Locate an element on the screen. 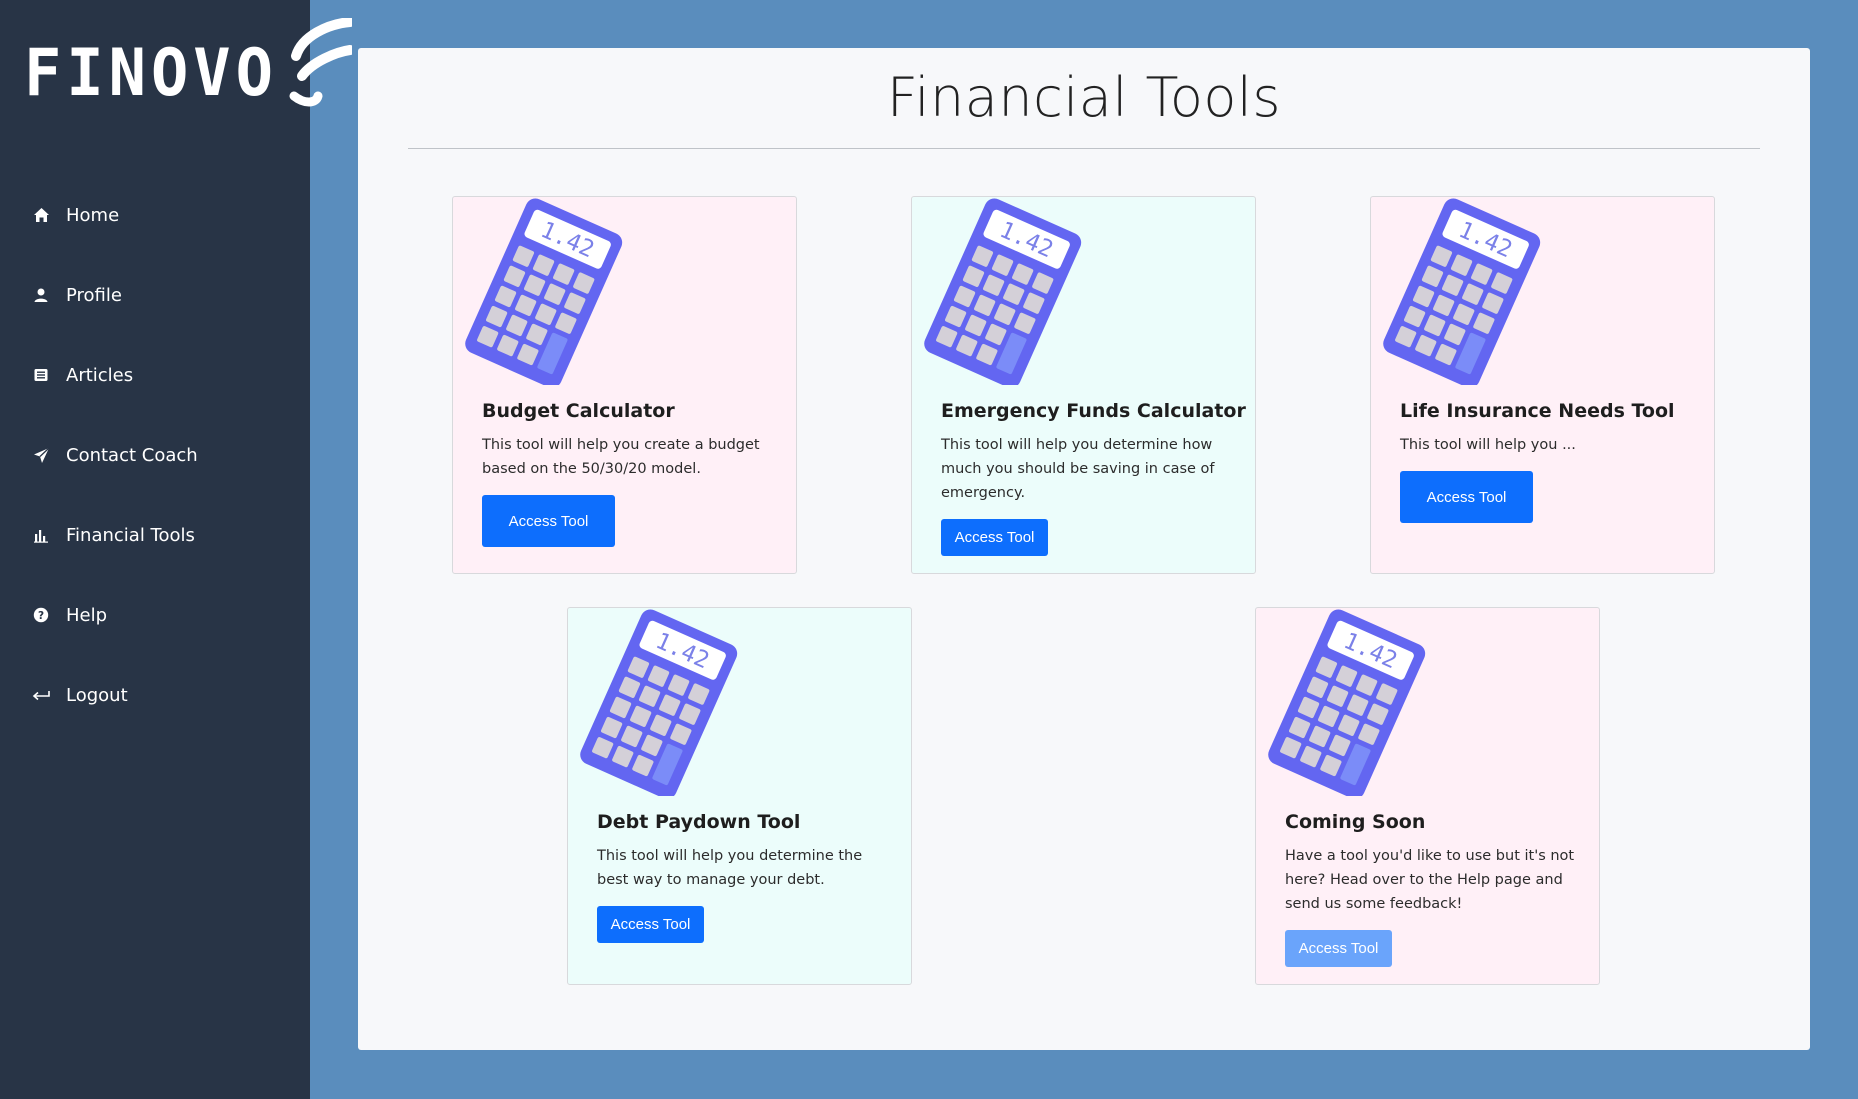 This screenshot has height=1099, width=1858. sidebar-item-label: Logout is located at coordinates (97, 695).